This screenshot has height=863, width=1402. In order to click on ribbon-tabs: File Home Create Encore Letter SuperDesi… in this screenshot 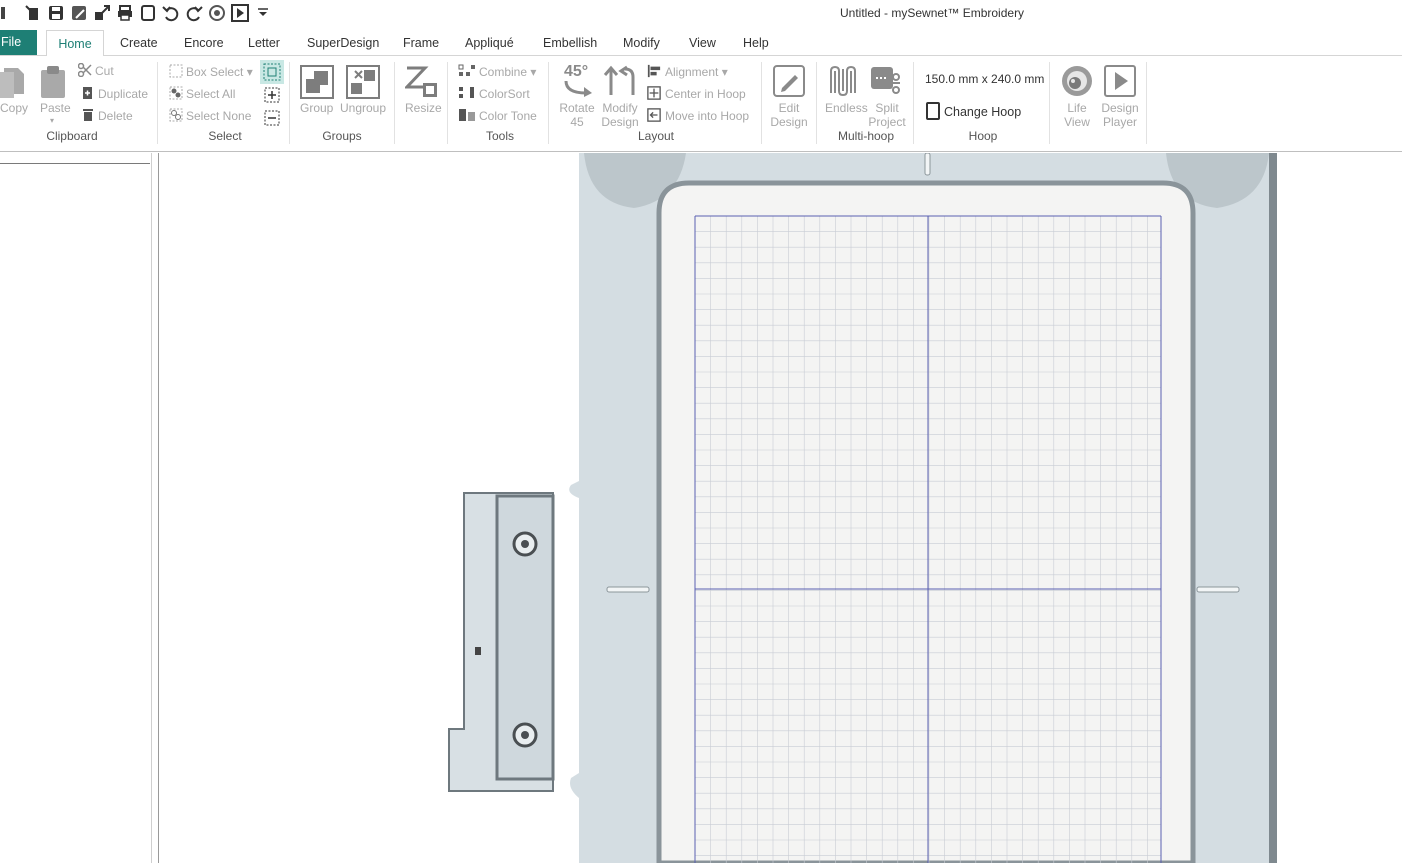, I will do `click(701, 43)`.